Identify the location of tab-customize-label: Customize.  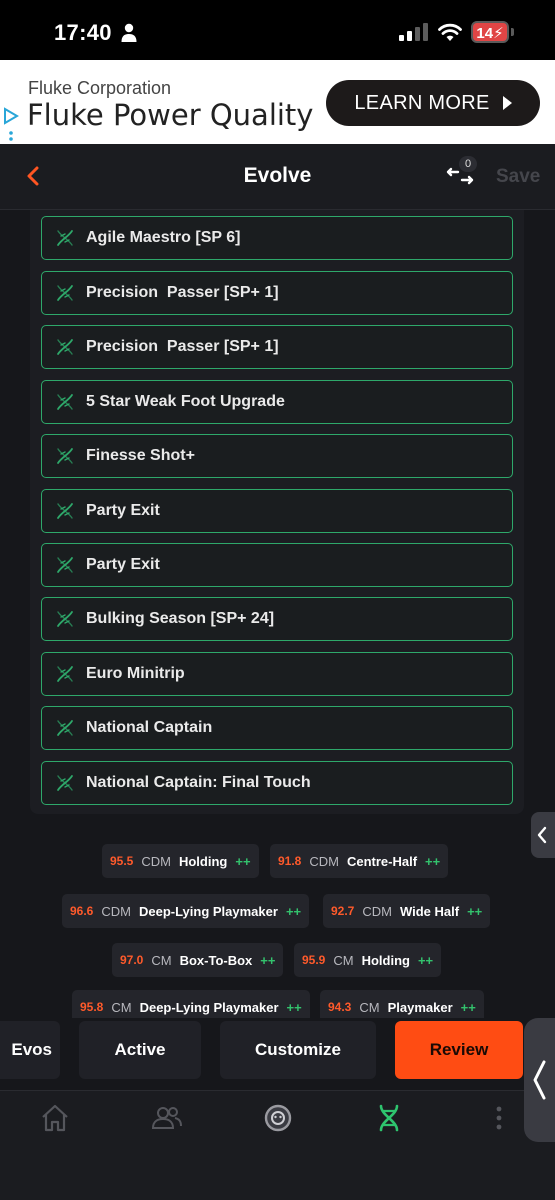
(298, 1049).